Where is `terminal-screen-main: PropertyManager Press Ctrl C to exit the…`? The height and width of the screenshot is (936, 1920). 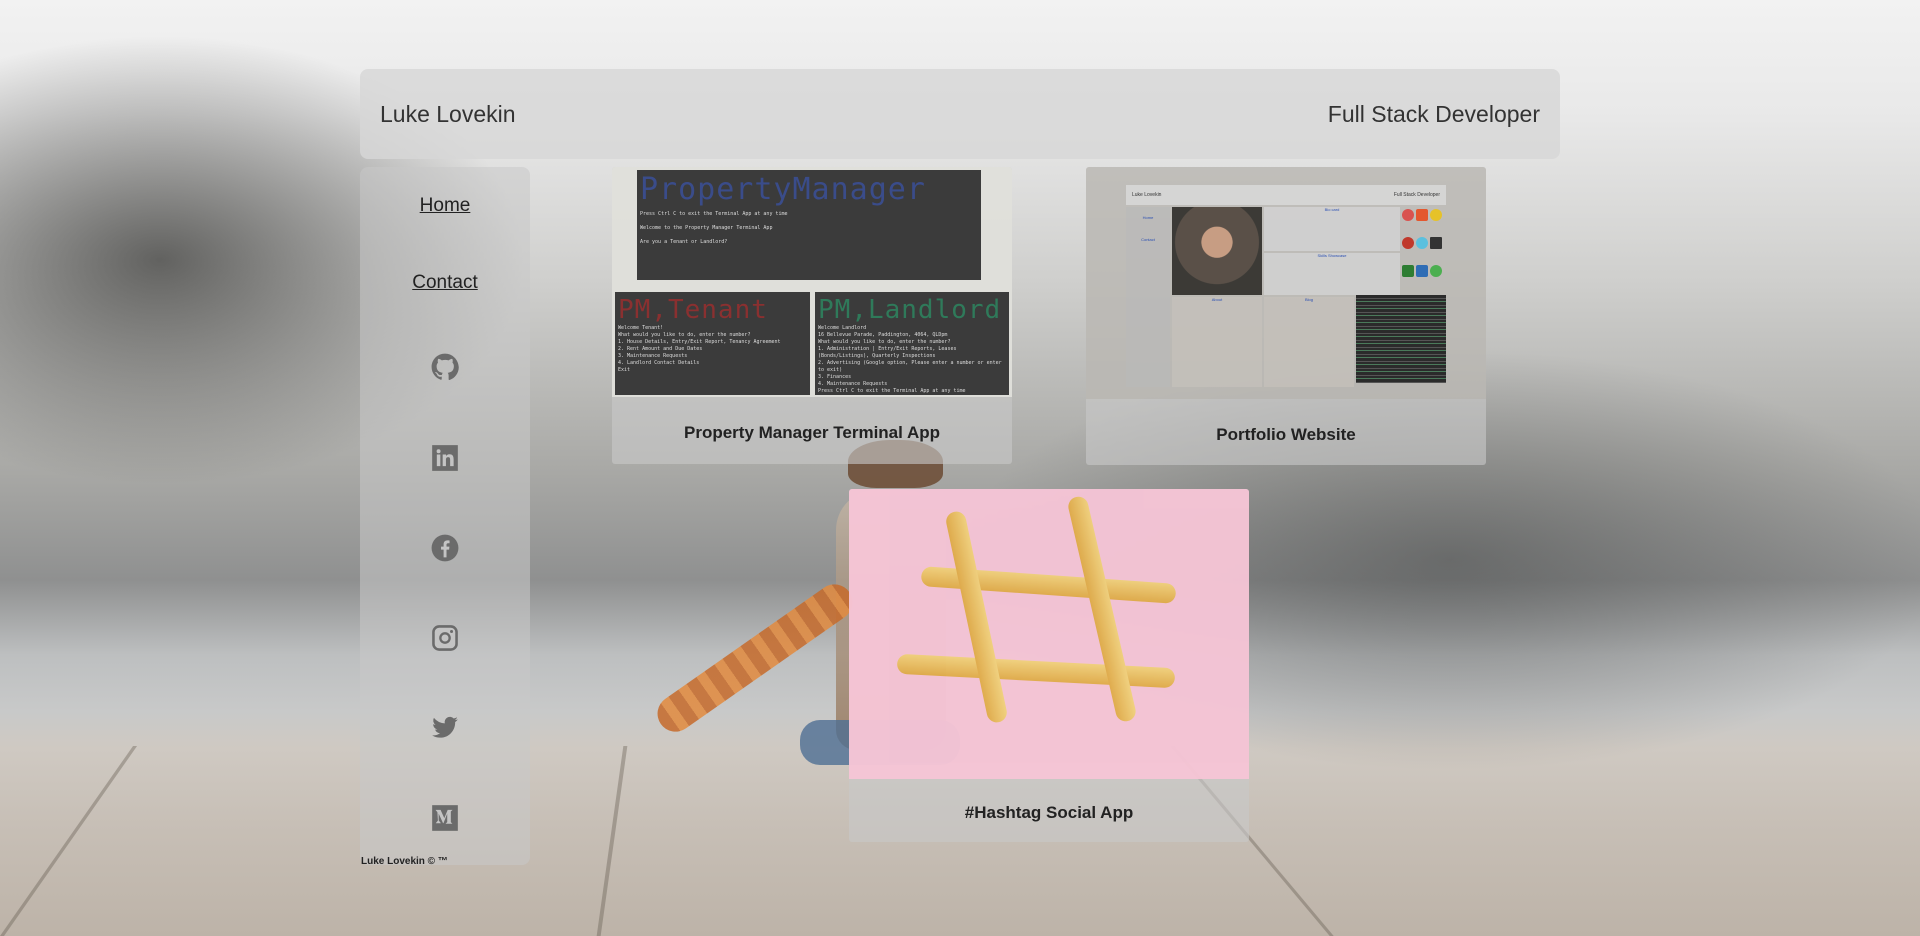 terminal-screen-main: PropertyManager Press Ctrl C to exit the… is located at coordinates (809, 225).